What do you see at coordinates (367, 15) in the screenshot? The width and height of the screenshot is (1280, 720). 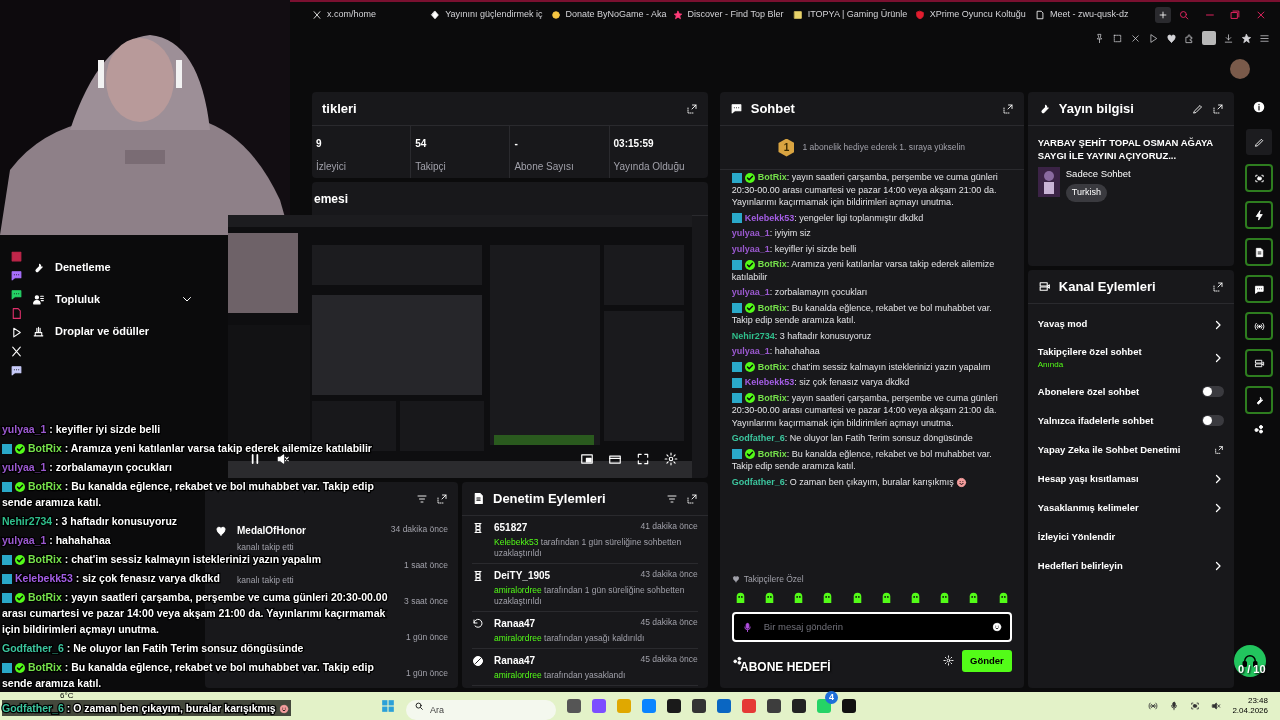 I see `browser-tab: x.com/home` at bounding box center [367, 15].